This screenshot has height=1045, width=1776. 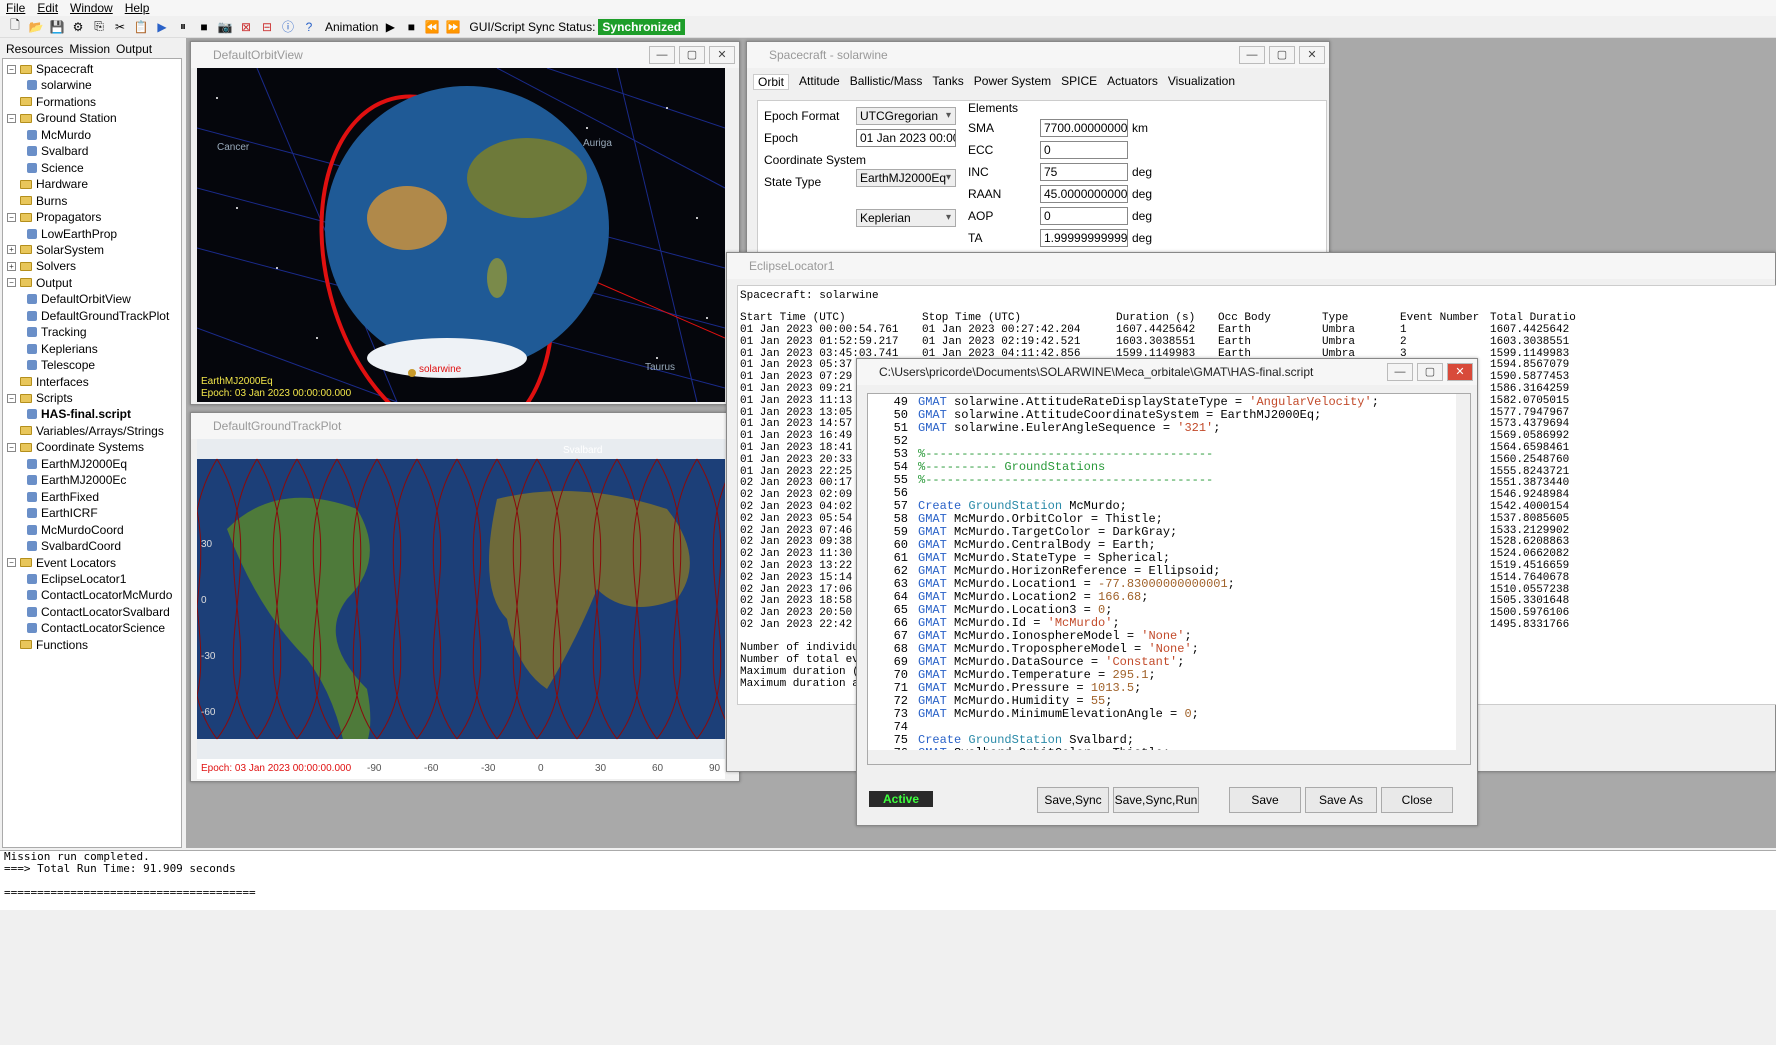 I want to click on tree-item: EarthFixed, so click(x=63, y=497).